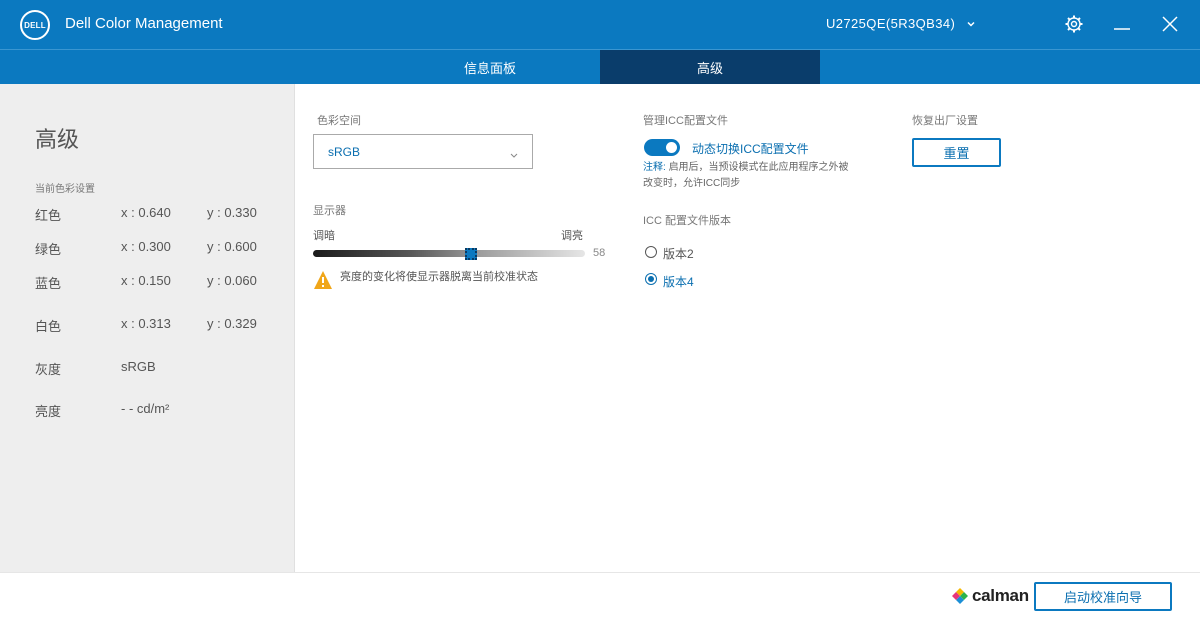 The height and width of the screenshot is (621, 1200). Describe the element at coordinates (1000, 595) in the screenshot. I see `calman-text: calman` at that location.